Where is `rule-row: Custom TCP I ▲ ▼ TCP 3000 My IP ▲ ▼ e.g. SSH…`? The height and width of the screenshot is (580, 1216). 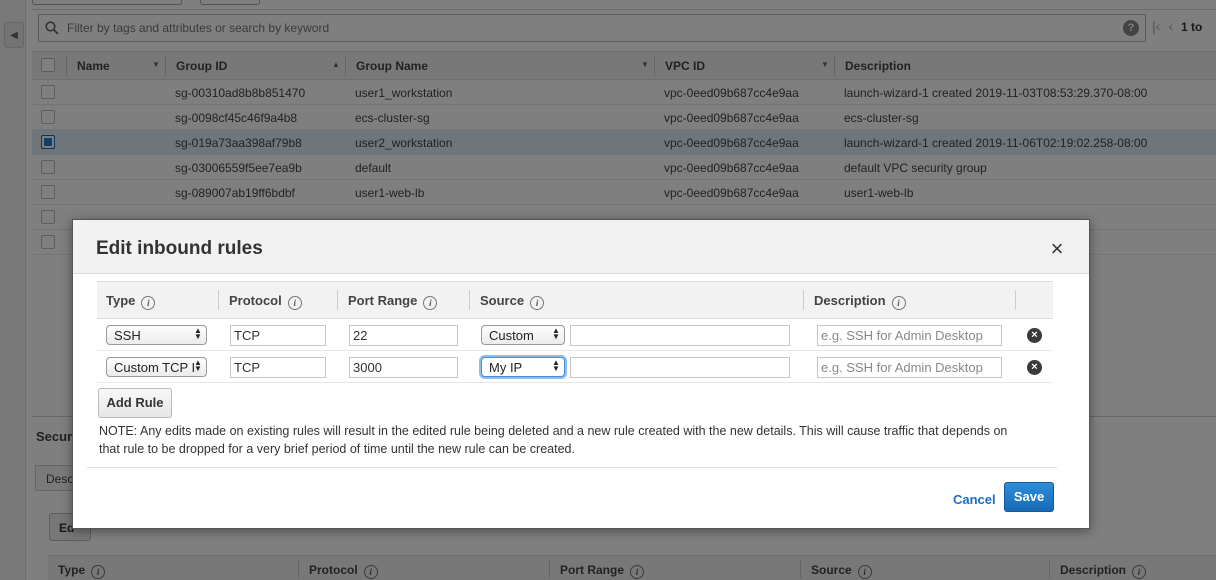
rule-row: Custom TCP I ▲ ▼ TCP 3000 My IP ▲ ▼ e.g. SSH… is located at coordinates (575, 367).